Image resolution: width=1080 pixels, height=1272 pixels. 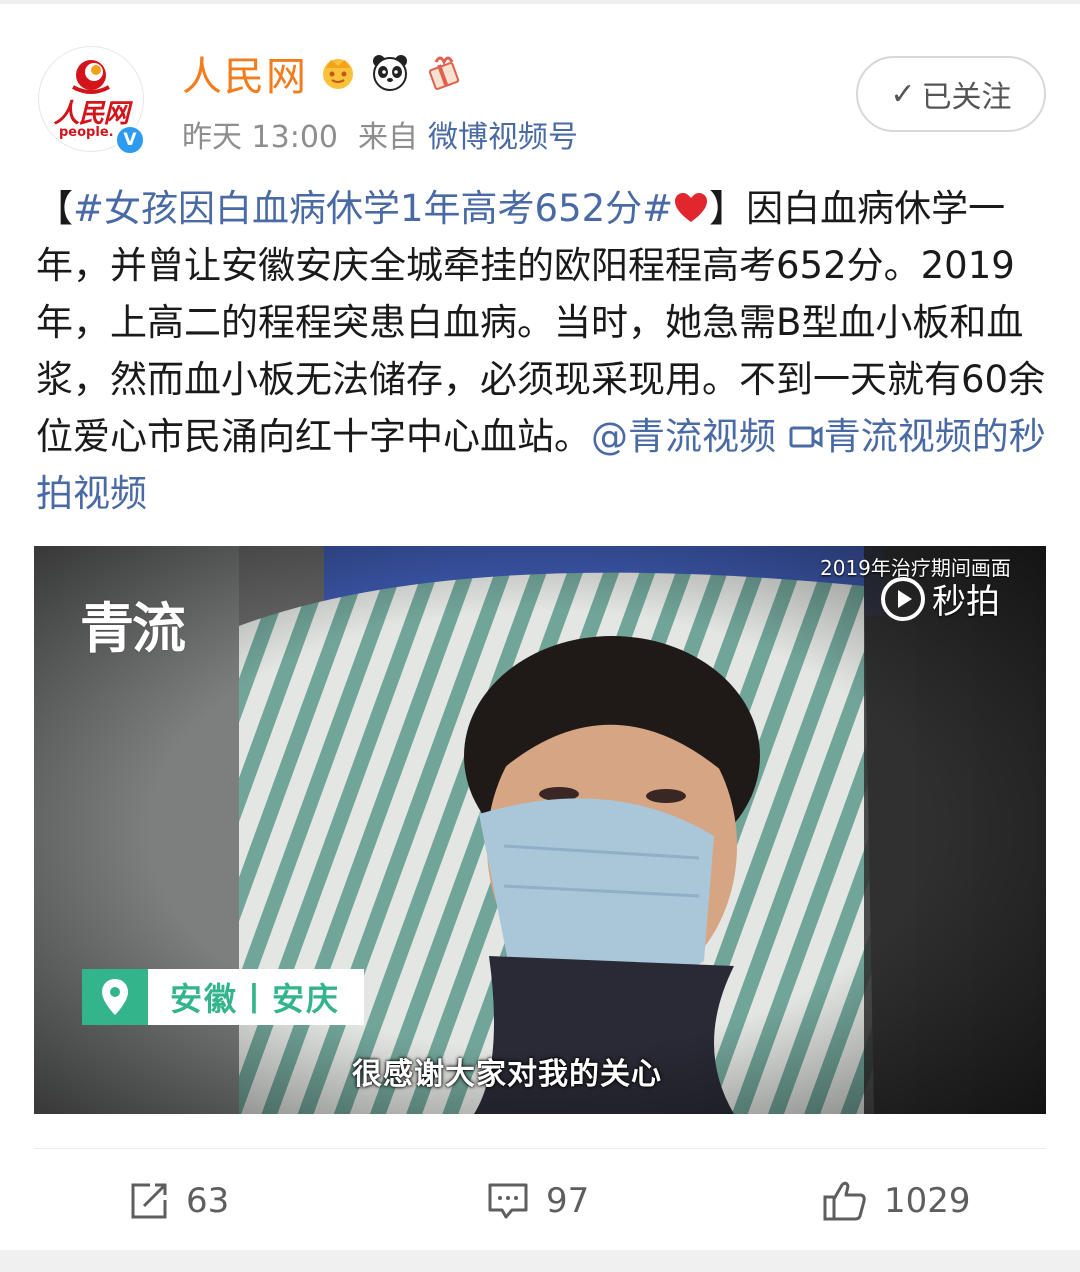 What do you see at coordinates (540, 2) in the screenshot?
I see `top-divider` at bounding box center [540, 2].